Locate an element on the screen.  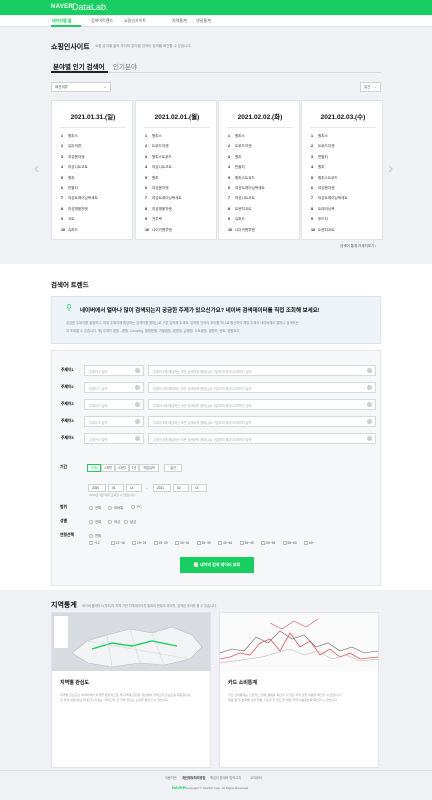
keyword-item: 10 슈퍼드 is located at coordinates (94, 233).